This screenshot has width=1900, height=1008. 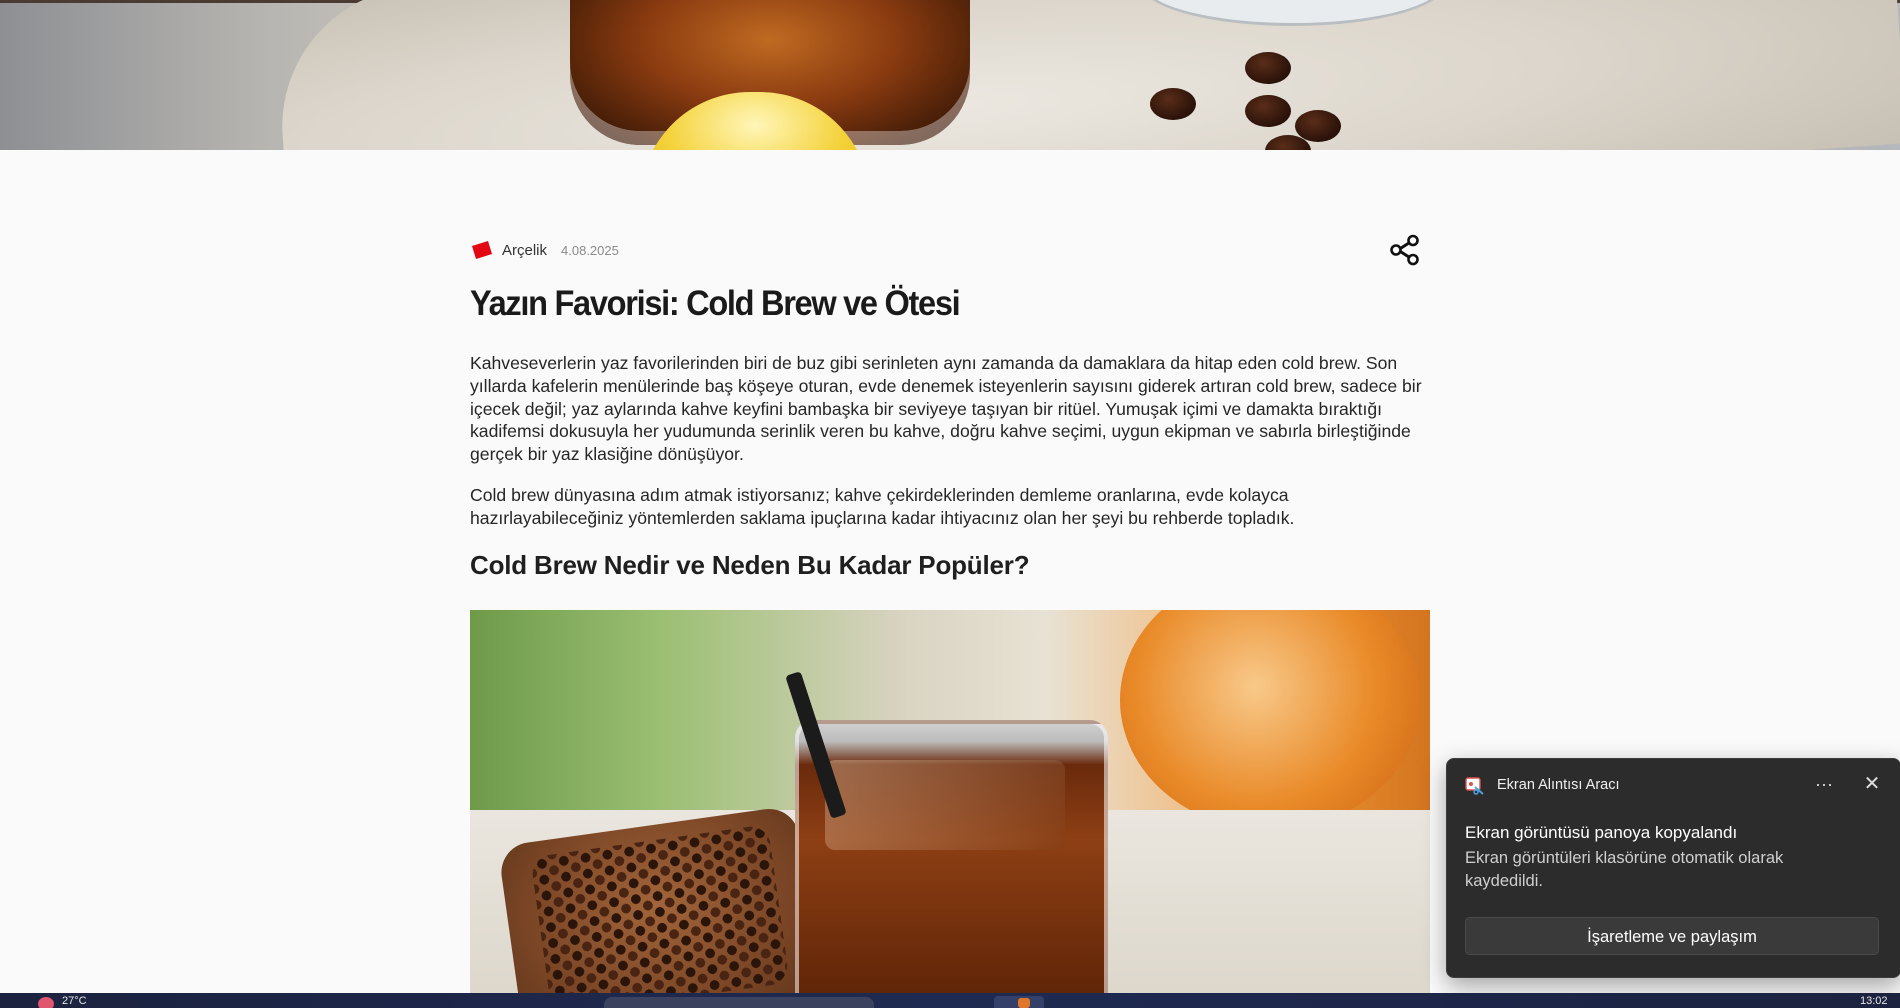 What do you see at coordinates (524, 250) in the screenshot?
I see `brand-name: Arçelik` at bounding box center [524, 250].